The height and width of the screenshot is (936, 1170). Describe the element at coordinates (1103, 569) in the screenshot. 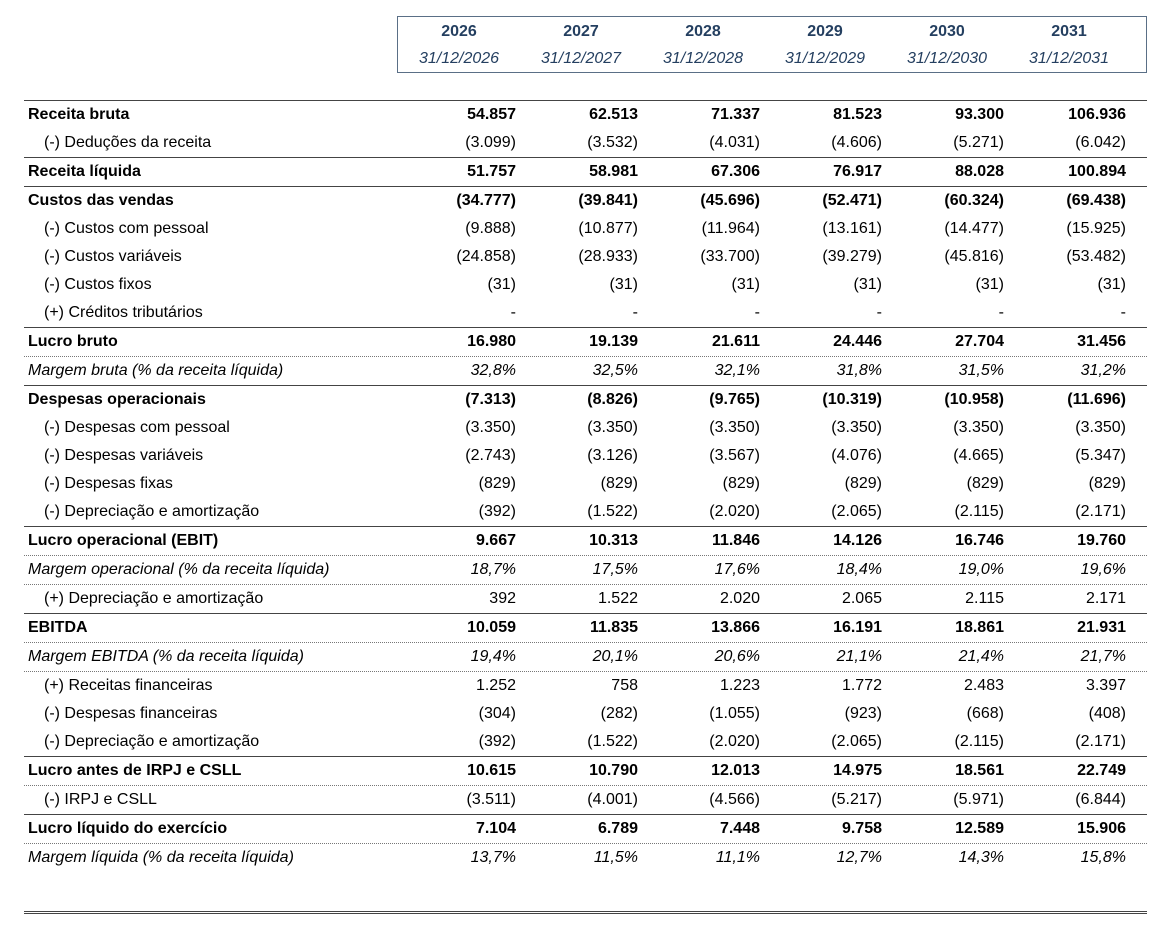

I see `row-value: 19,6%` at that location.